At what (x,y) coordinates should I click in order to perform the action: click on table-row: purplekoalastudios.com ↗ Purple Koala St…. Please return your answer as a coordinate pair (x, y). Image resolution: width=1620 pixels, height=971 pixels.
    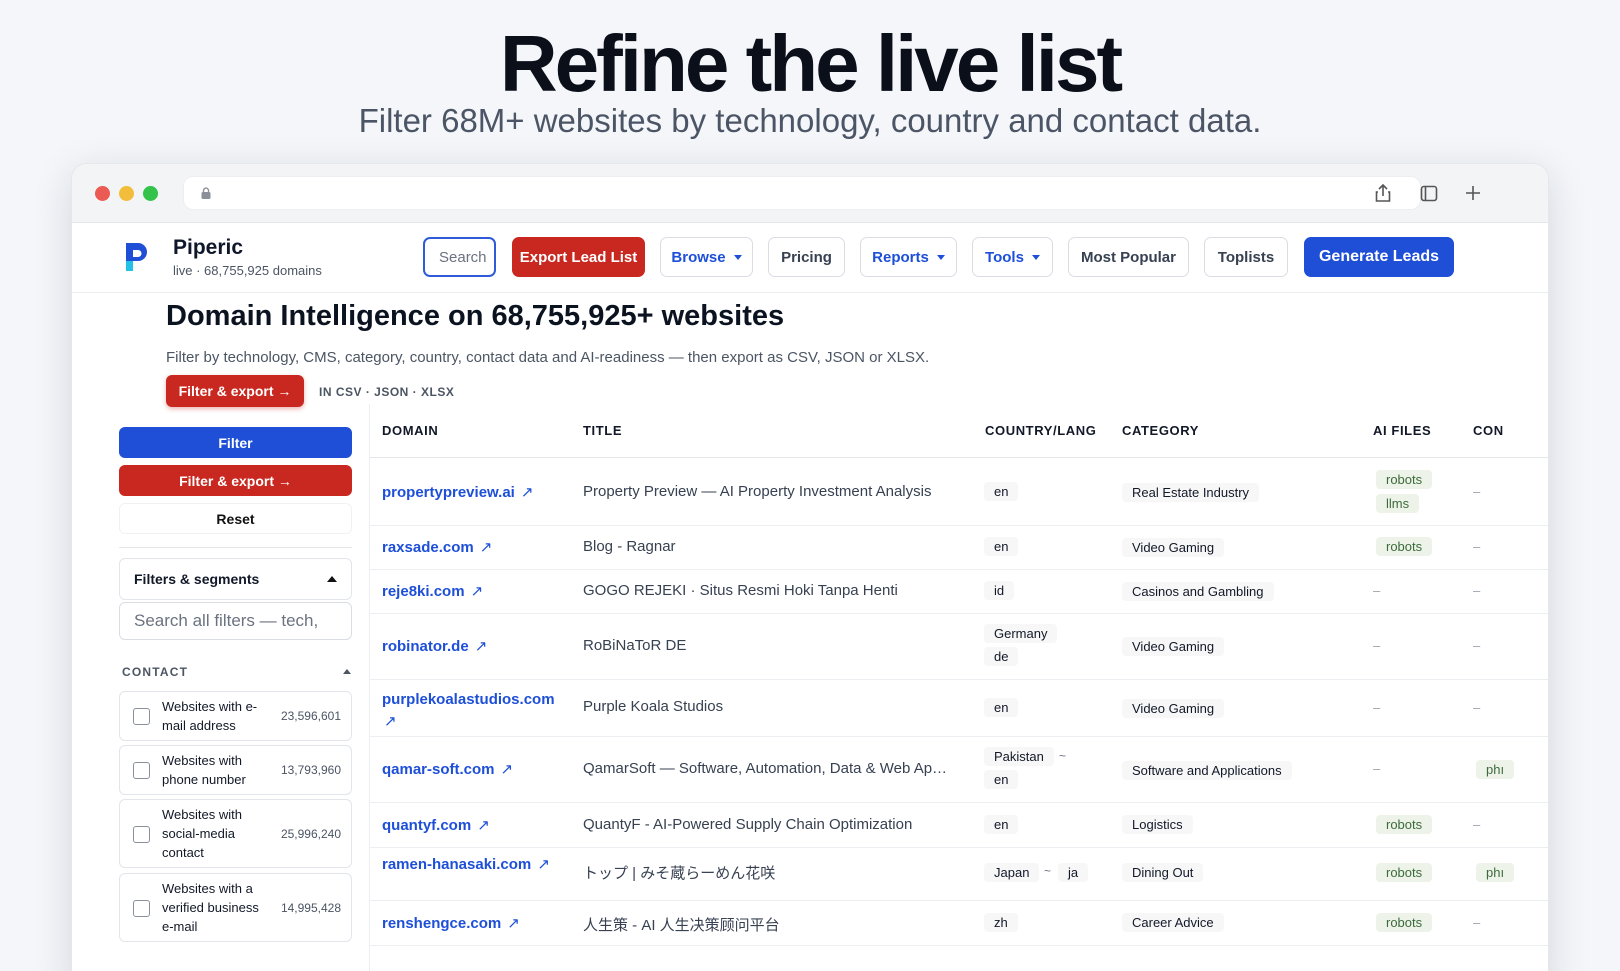
    Looking at the image, I should click on (959, 708).